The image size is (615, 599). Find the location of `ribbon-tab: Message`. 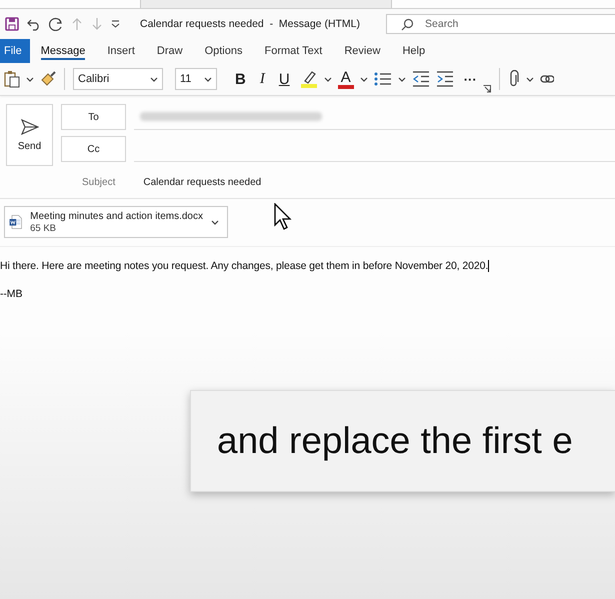

ribbon-tab: Message is located at coordinates (63, 51).